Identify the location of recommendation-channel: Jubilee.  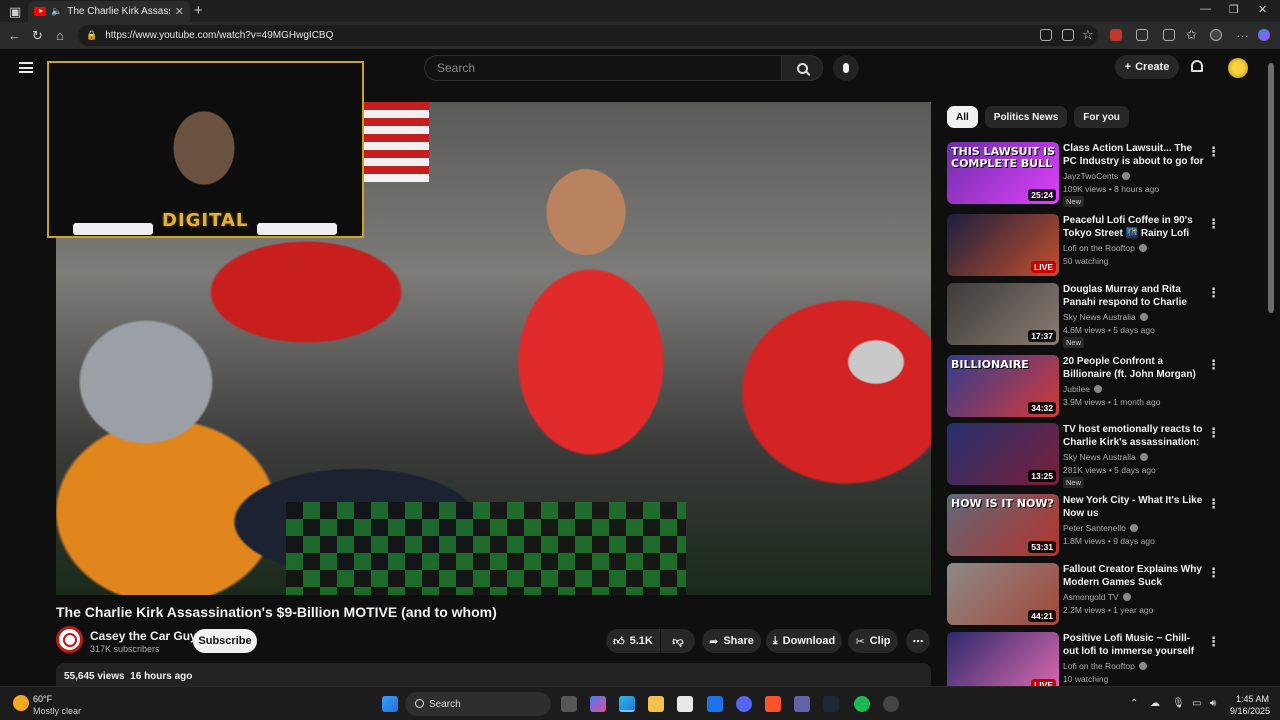
(1082, 389).